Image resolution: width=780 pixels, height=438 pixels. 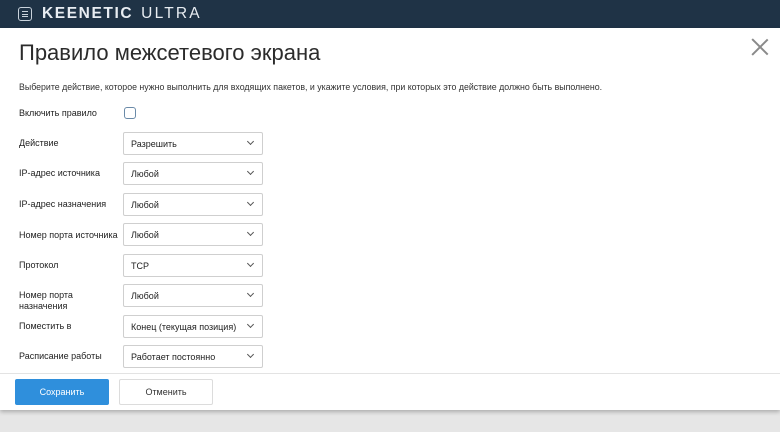 What do you see at coordinates (145, 173) in the screenshot?
I see `source-ip-value: Любой` at bounding box center [145, 173].